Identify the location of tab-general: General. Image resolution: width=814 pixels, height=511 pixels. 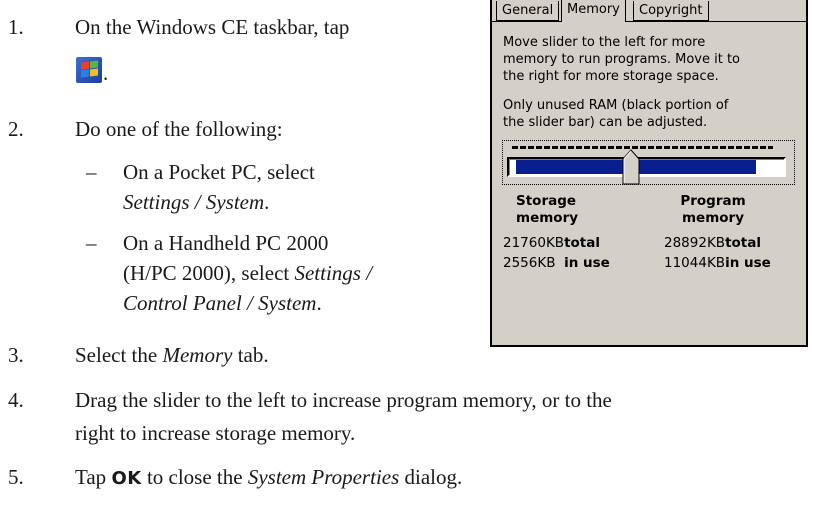
(528, 11).